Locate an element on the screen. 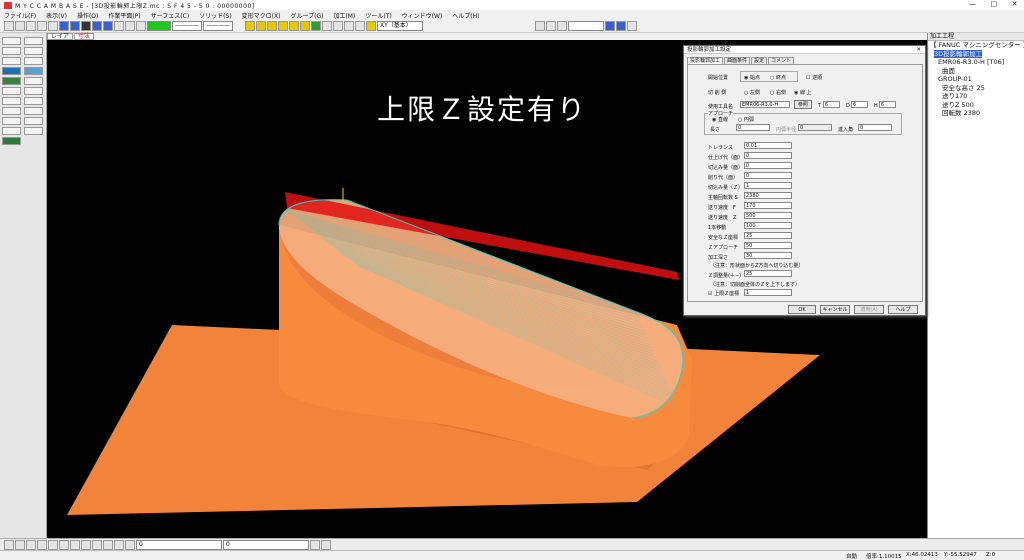  param-field: 25 is located at coordinates (768, 235).